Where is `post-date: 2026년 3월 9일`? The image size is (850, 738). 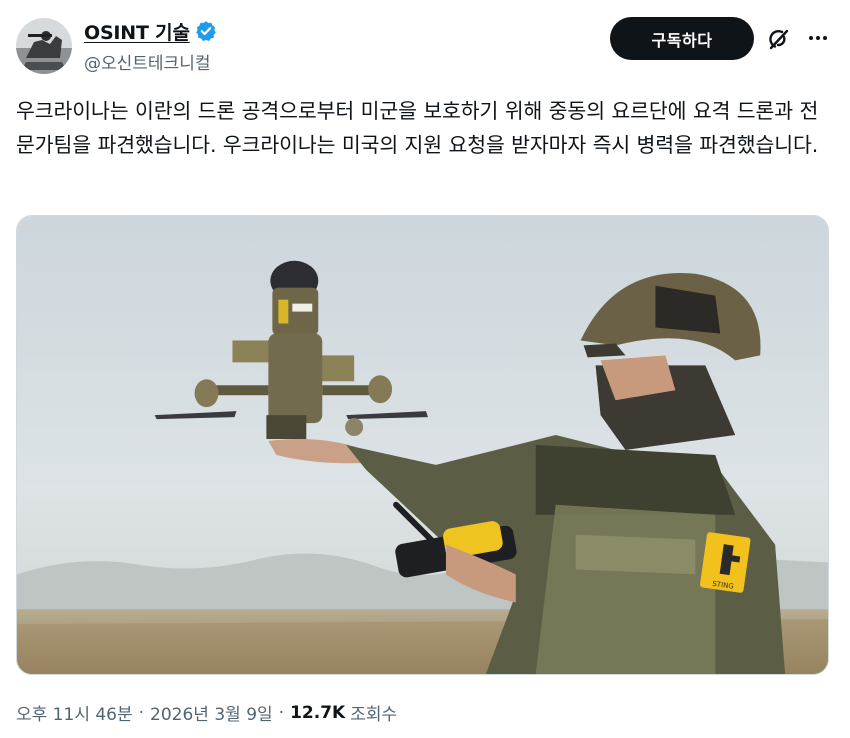 post-date: 2026년 3월 9일 is located at coordinates (211, 712).